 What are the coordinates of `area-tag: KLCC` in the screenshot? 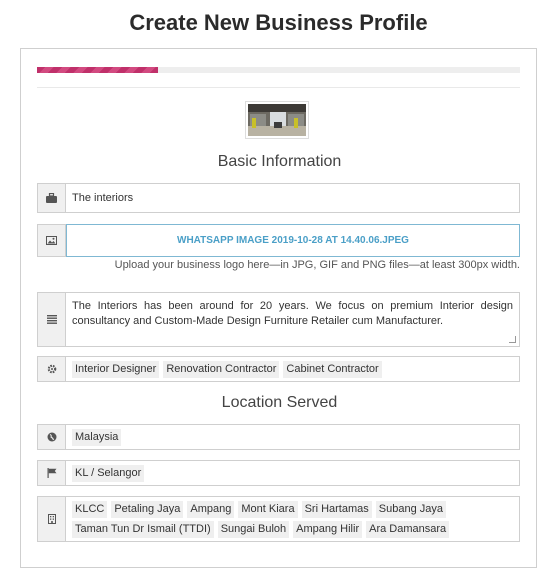 It's located at (90, 509).